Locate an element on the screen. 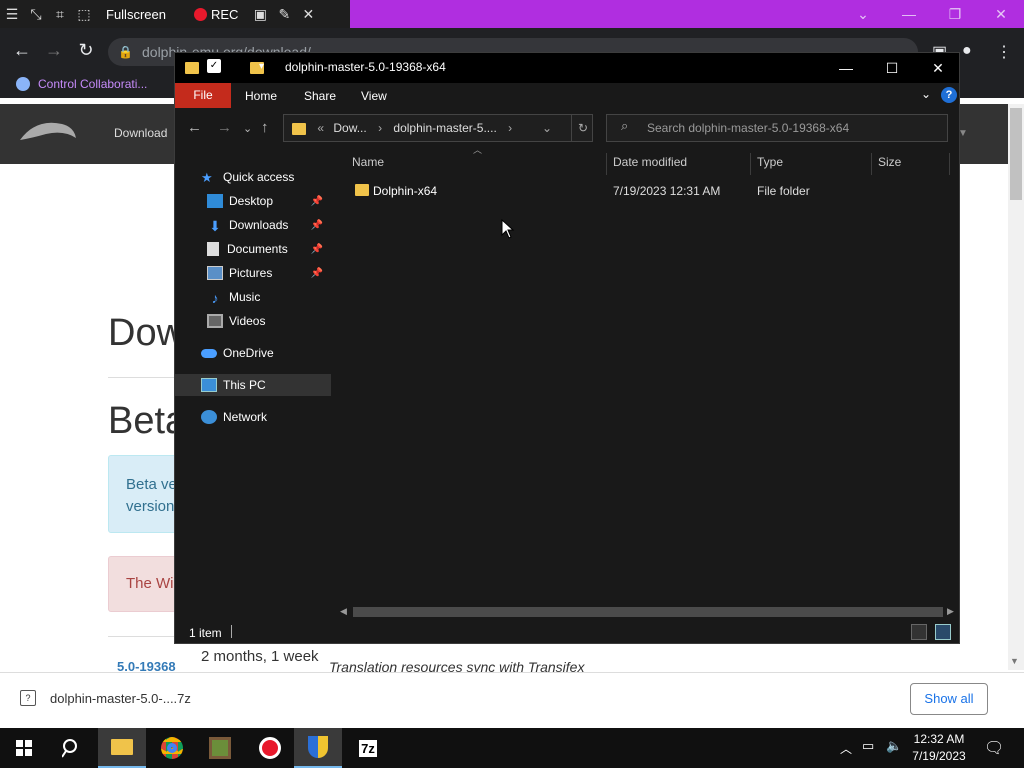  nav-item-label: Network is located at coordinates (245, 417).